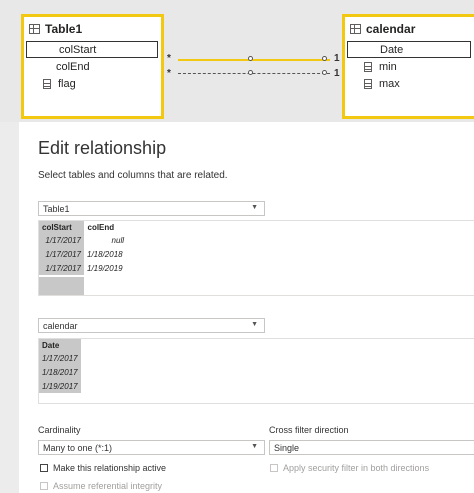 The width and height of the screenshot is (474, 493). What do you see at coordinates (254, 60) in the screenshot?
I see `relationship-line-active` at bounding box center [254, 60].